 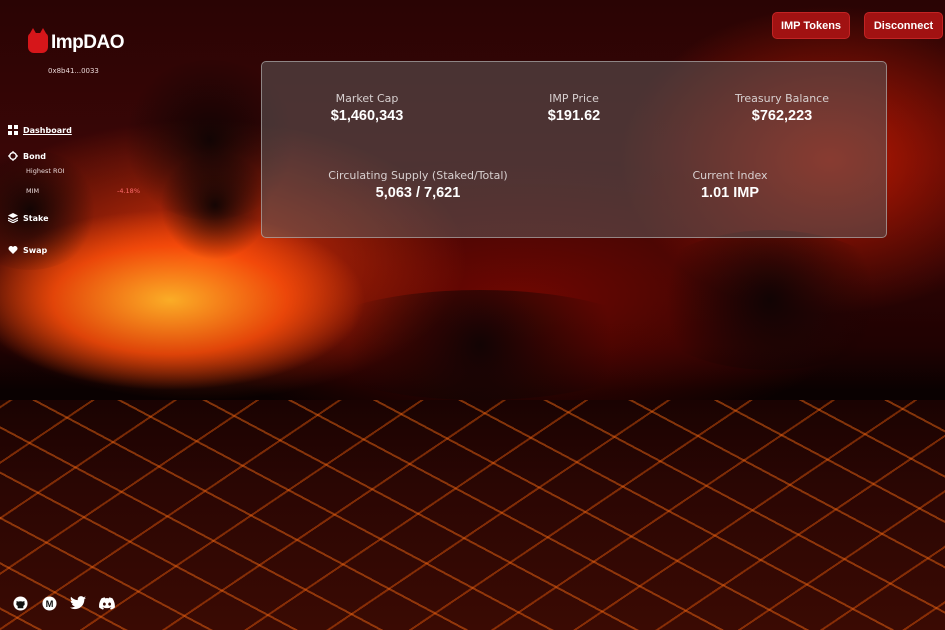 I want to click on sidebar-item-label: Bond, so click(x=35, y=156).